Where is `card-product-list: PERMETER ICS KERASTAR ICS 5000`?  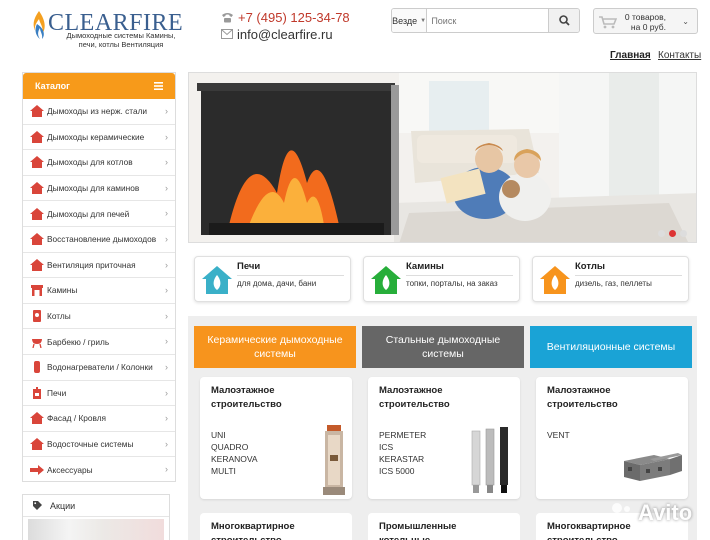
card-product-list: PERMETER ICS KERASTAR ICS 5000 is located at coordinates (402, 453).